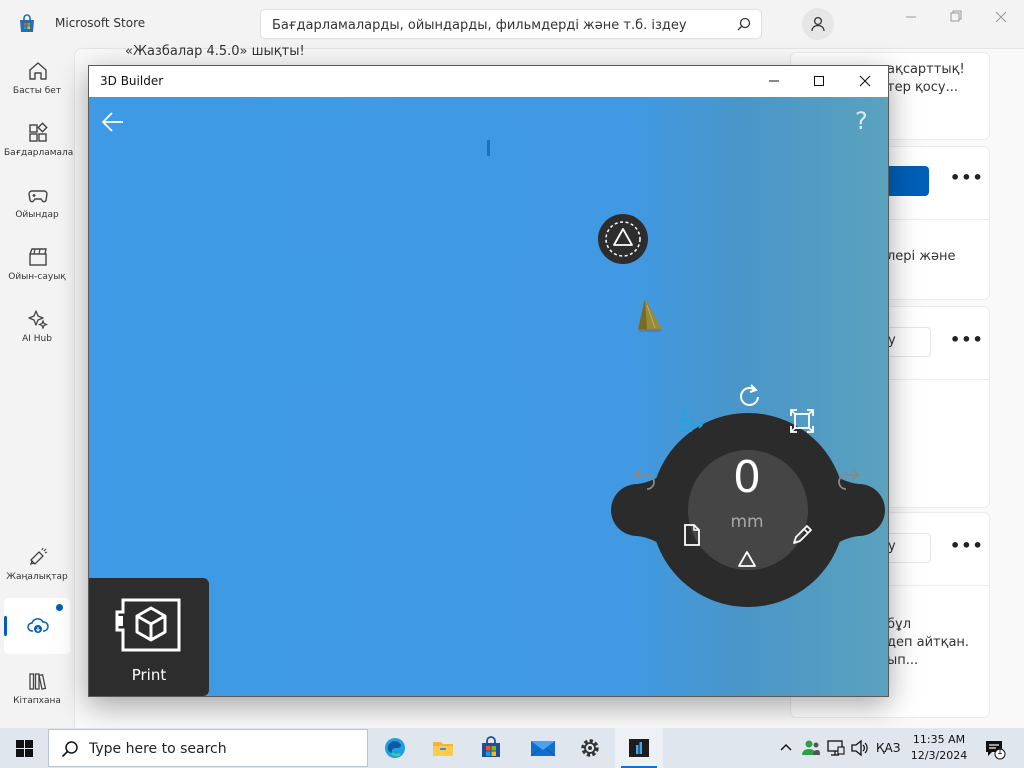  Describe the element at coordinates (928, 642) in the screenshot. I see `card-4-line-2: деп айтқан.` at that location.